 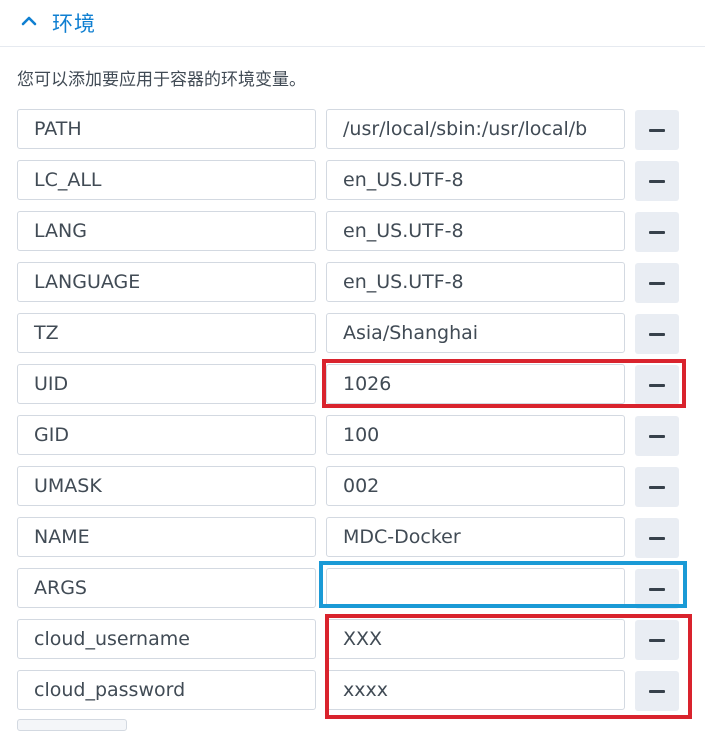 What do you see at coordinates (475, 384) in the screenshot?
I see `env-value-input: 1026` at bounding box center [475, 384].